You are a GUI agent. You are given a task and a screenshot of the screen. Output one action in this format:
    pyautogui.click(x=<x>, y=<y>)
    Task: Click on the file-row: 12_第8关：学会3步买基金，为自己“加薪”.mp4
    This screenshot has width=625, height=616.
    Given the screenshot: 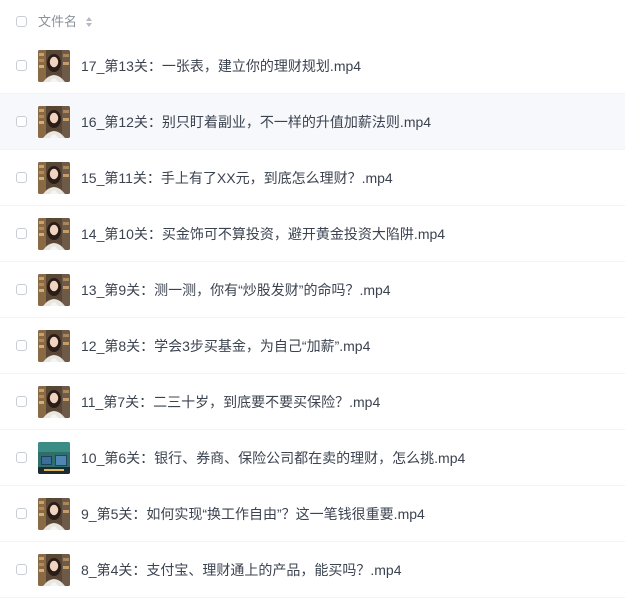 What is the action you would take?
    pyautogui.click(x=312, y=346)
    